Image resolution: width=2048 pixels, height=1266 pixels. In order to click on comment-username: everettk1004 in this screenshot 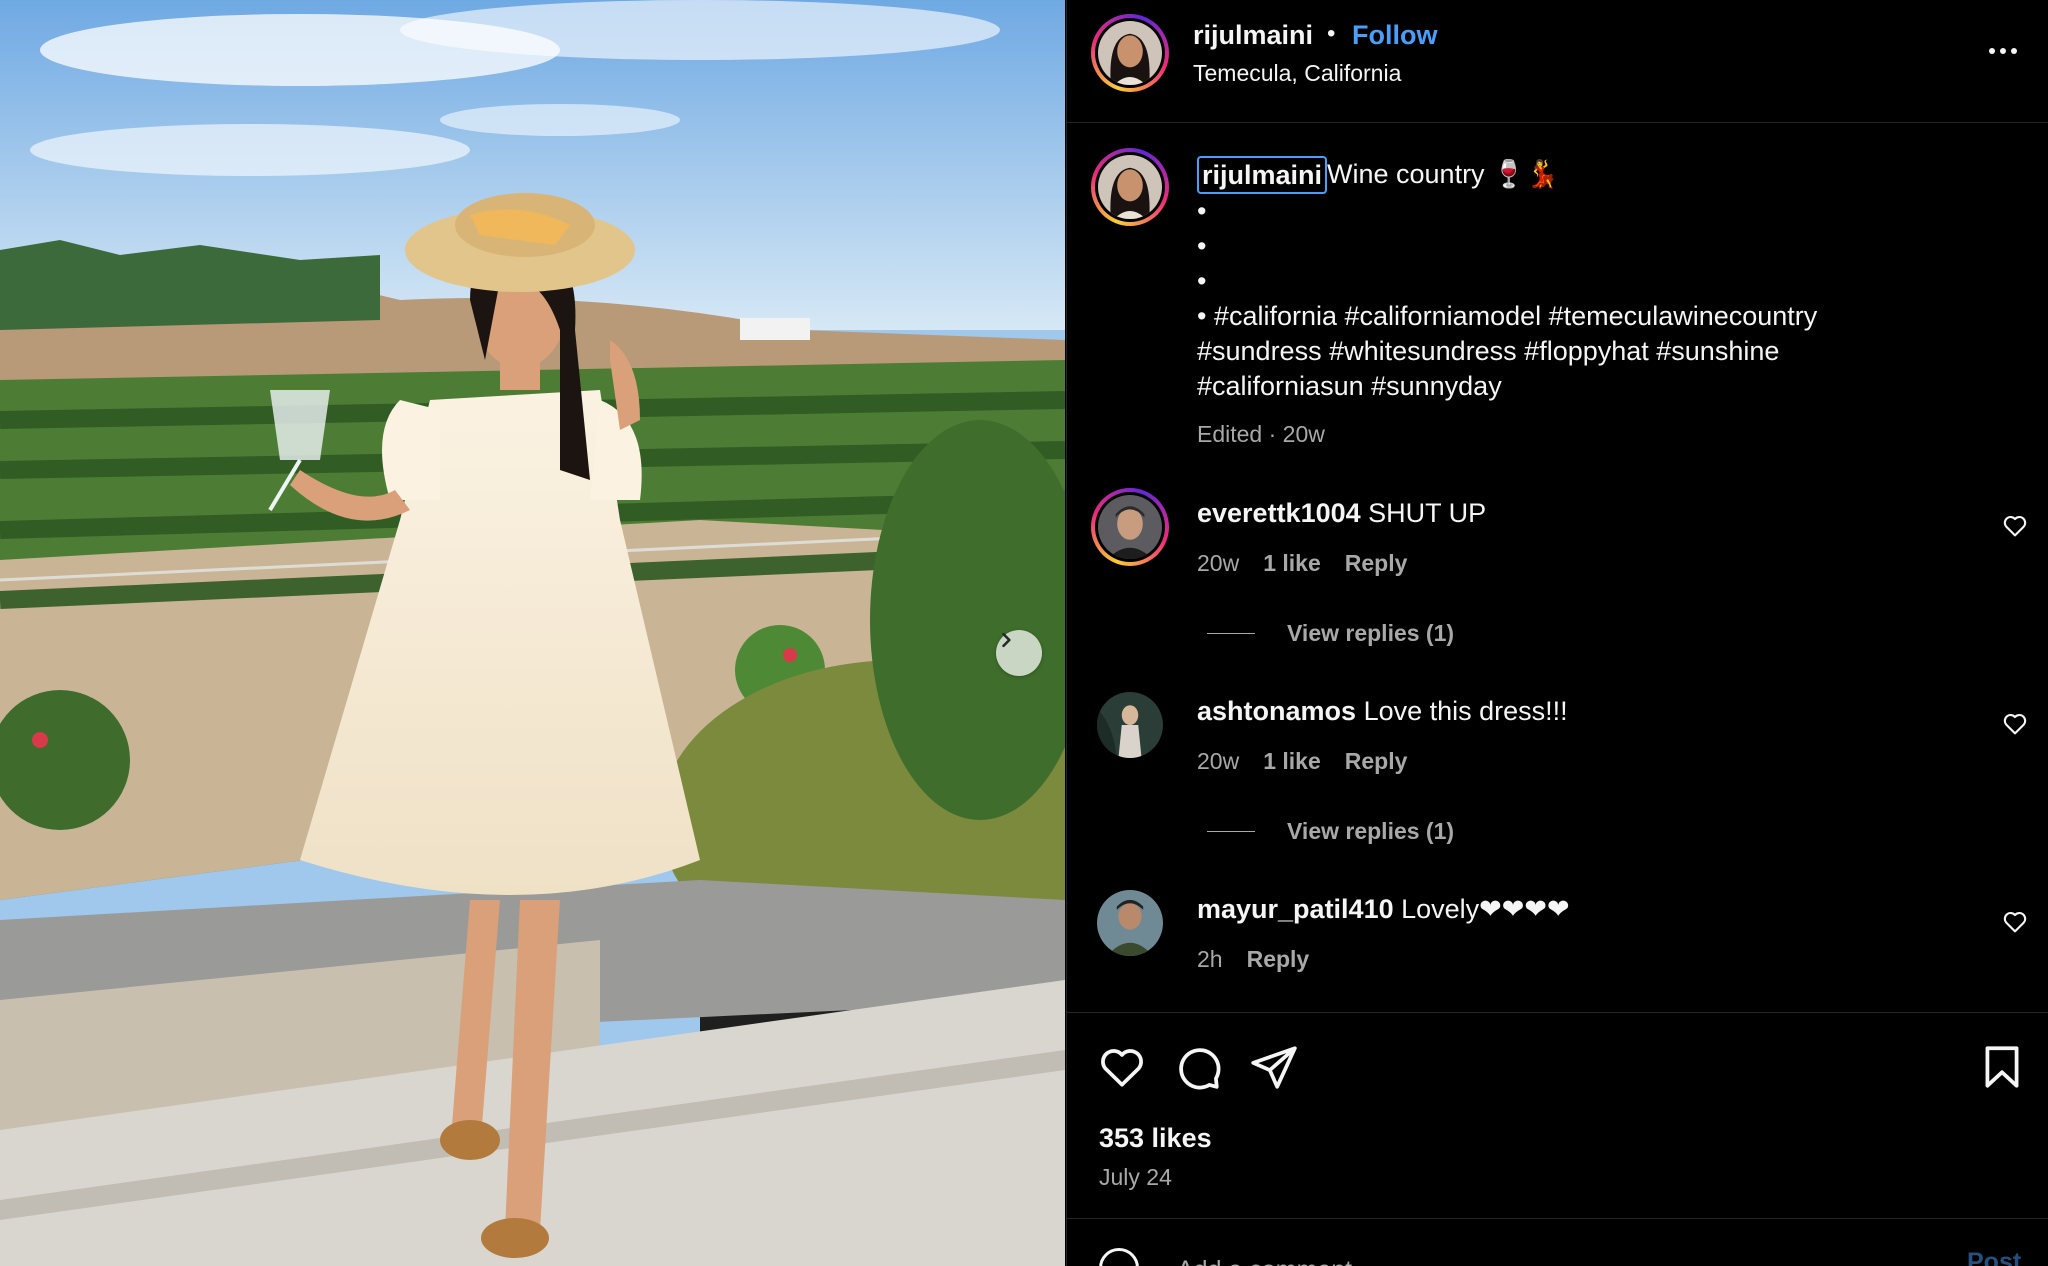, I will do `click(1279, 513)`.